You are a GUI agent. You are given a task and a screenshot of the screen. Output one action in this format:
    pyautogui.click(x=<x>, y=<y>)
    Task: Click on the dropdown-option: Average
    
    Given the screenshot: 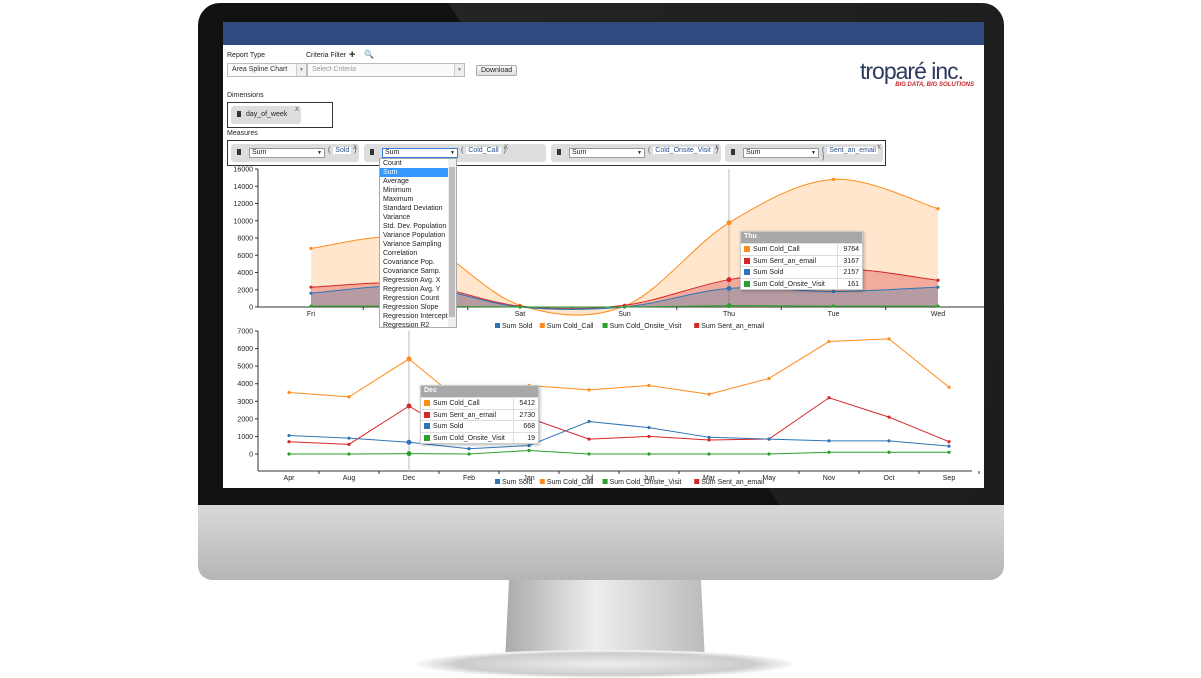 What is the action you would take?
    pyautogui.click(x=414, y=181)
    